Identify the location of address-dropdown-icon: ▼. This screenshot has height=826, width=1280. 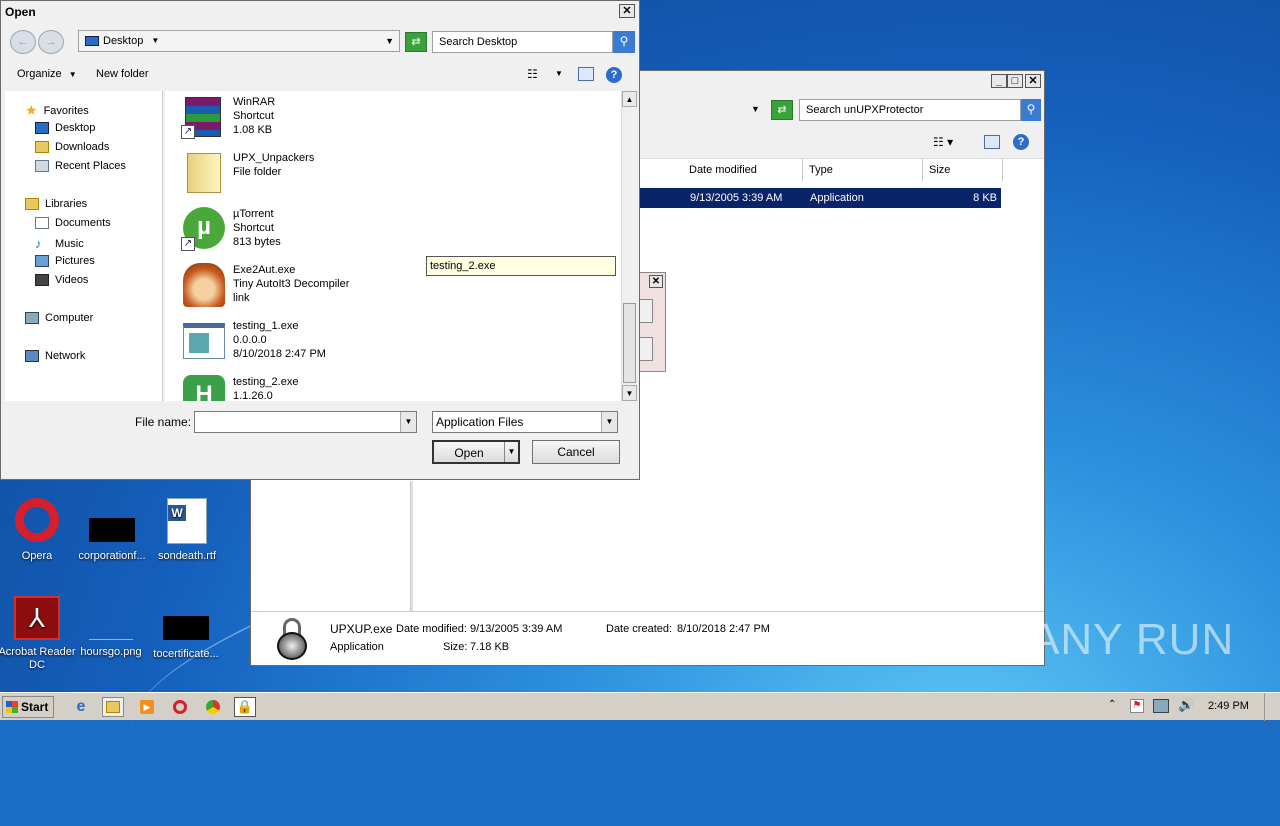
(389, 41).